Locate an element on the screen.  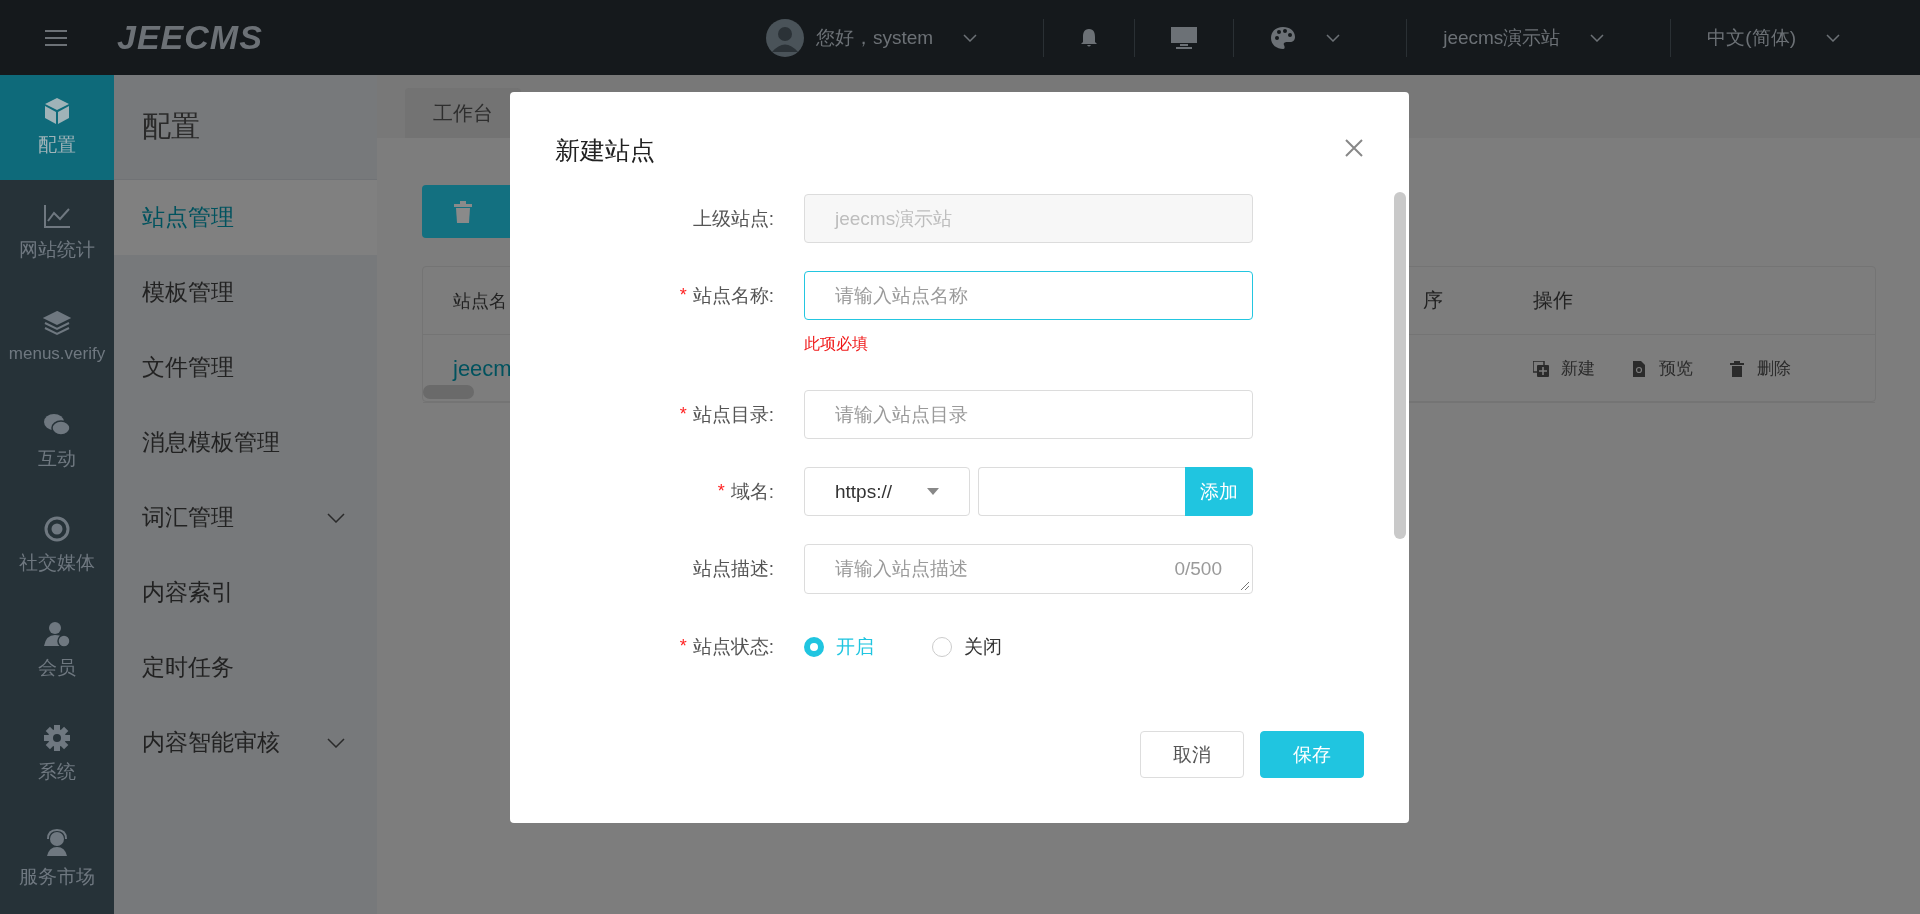
input-field is located at coordinates (1081, 491).